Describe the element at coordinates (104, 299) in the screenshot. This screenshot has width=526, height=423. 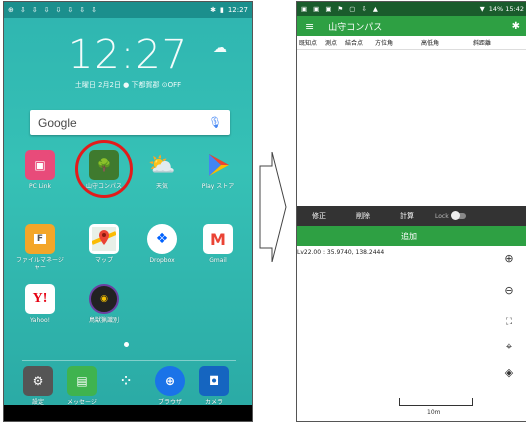
I see `hunting-app-icon: ◉` at that location.